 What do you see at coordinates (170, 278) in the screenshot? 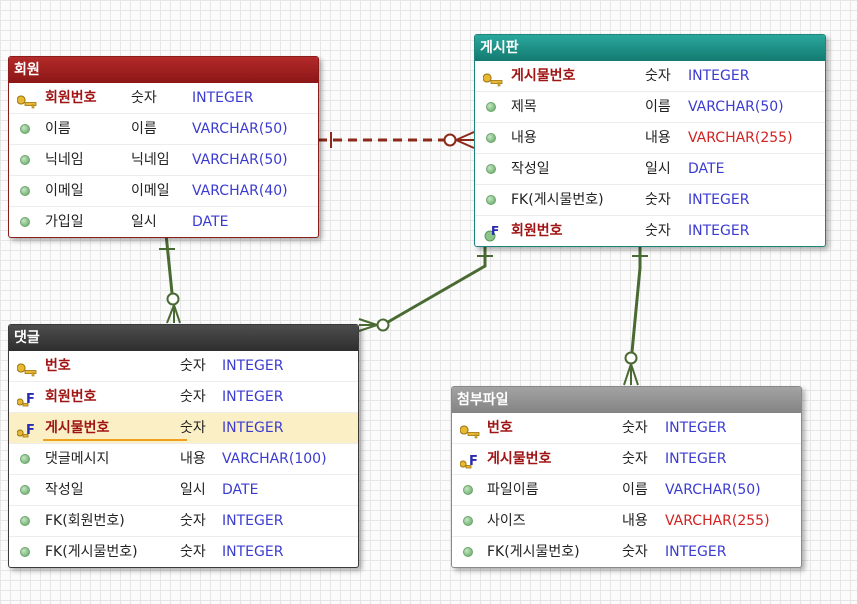
I see `relationship-member-comment` at bounding box center [170, 278].